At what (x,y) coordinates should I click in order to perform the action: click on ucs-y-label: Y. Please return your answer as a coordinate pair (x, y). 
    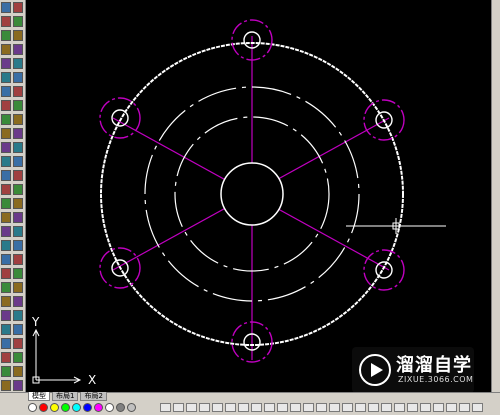
    Looking at the image, I should click on (35, 322).